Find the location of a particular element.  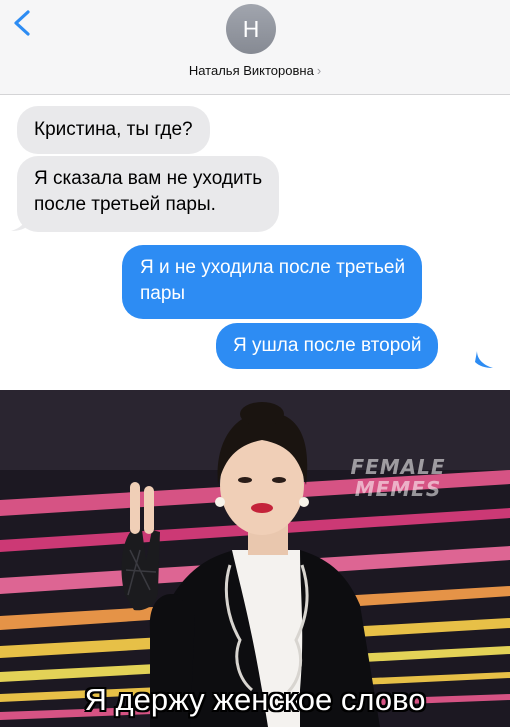

message-bubble-outgoing: Я ушла после второй is located at coordinates (327, 346).